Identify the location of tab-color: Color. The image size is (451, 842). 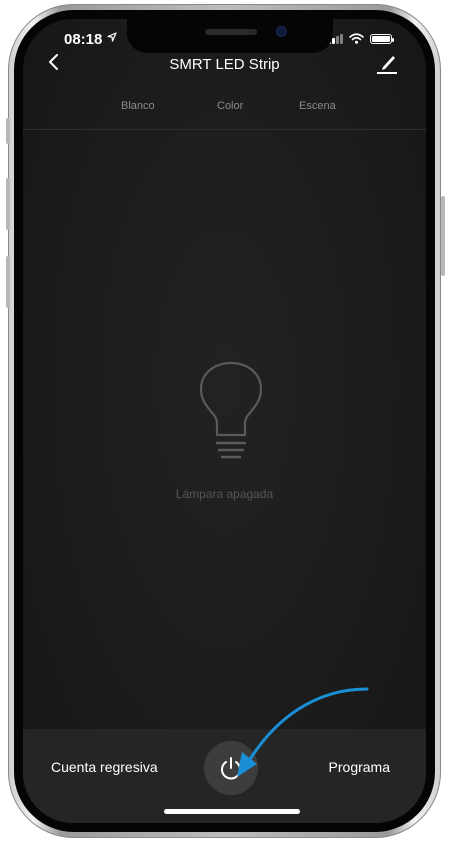
(230, 106).